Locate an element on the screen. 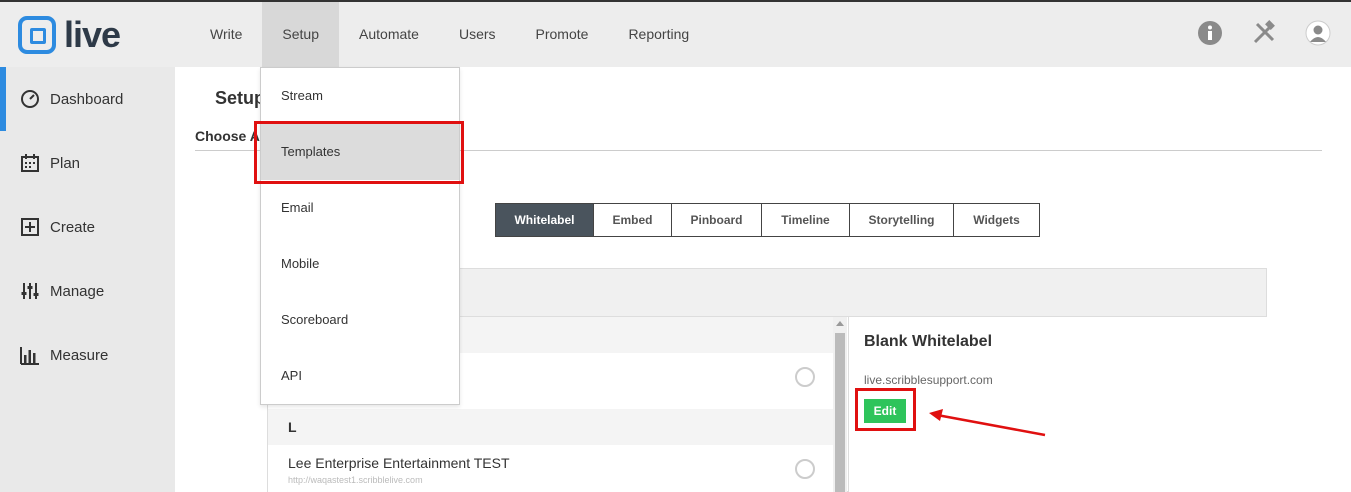  menu-item-mobile: Mobile is located at coordinates (360, 264).